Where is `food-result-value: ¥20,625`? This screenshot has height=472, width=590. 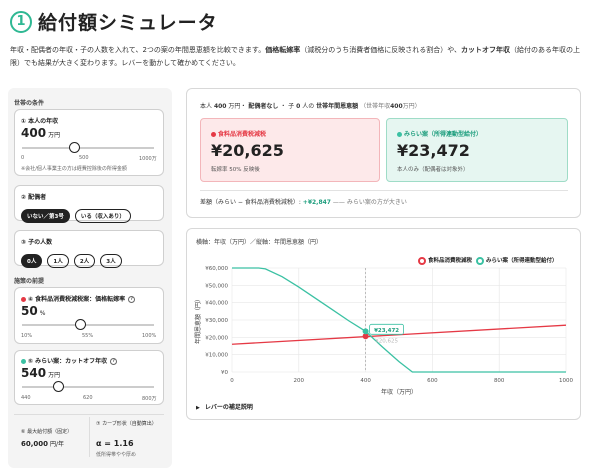
food-result-value: ¥20,625 is located at coordinates (247, 150).